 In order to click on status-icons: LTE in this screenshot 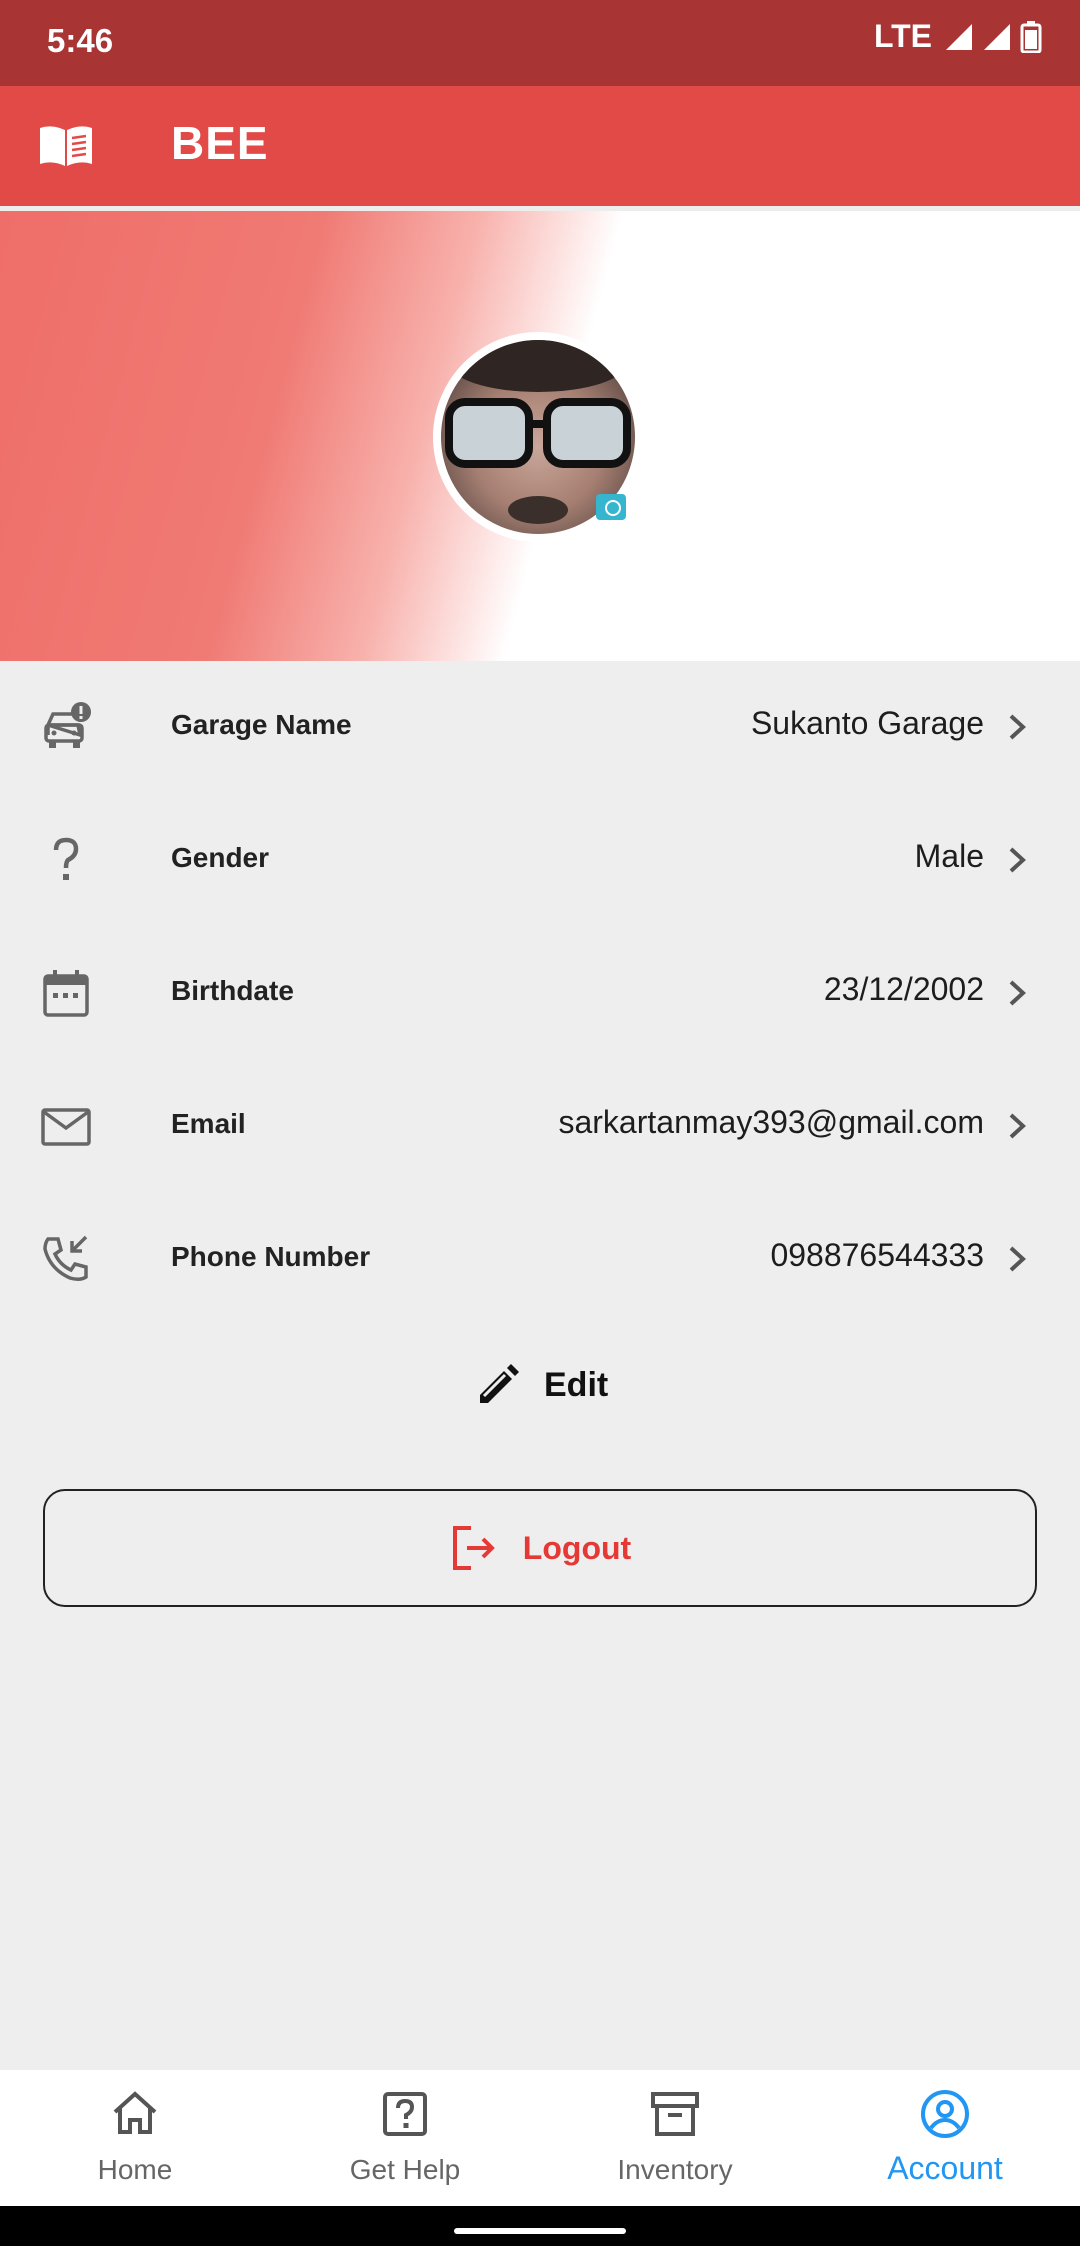, I will do `click(958, 36)`.